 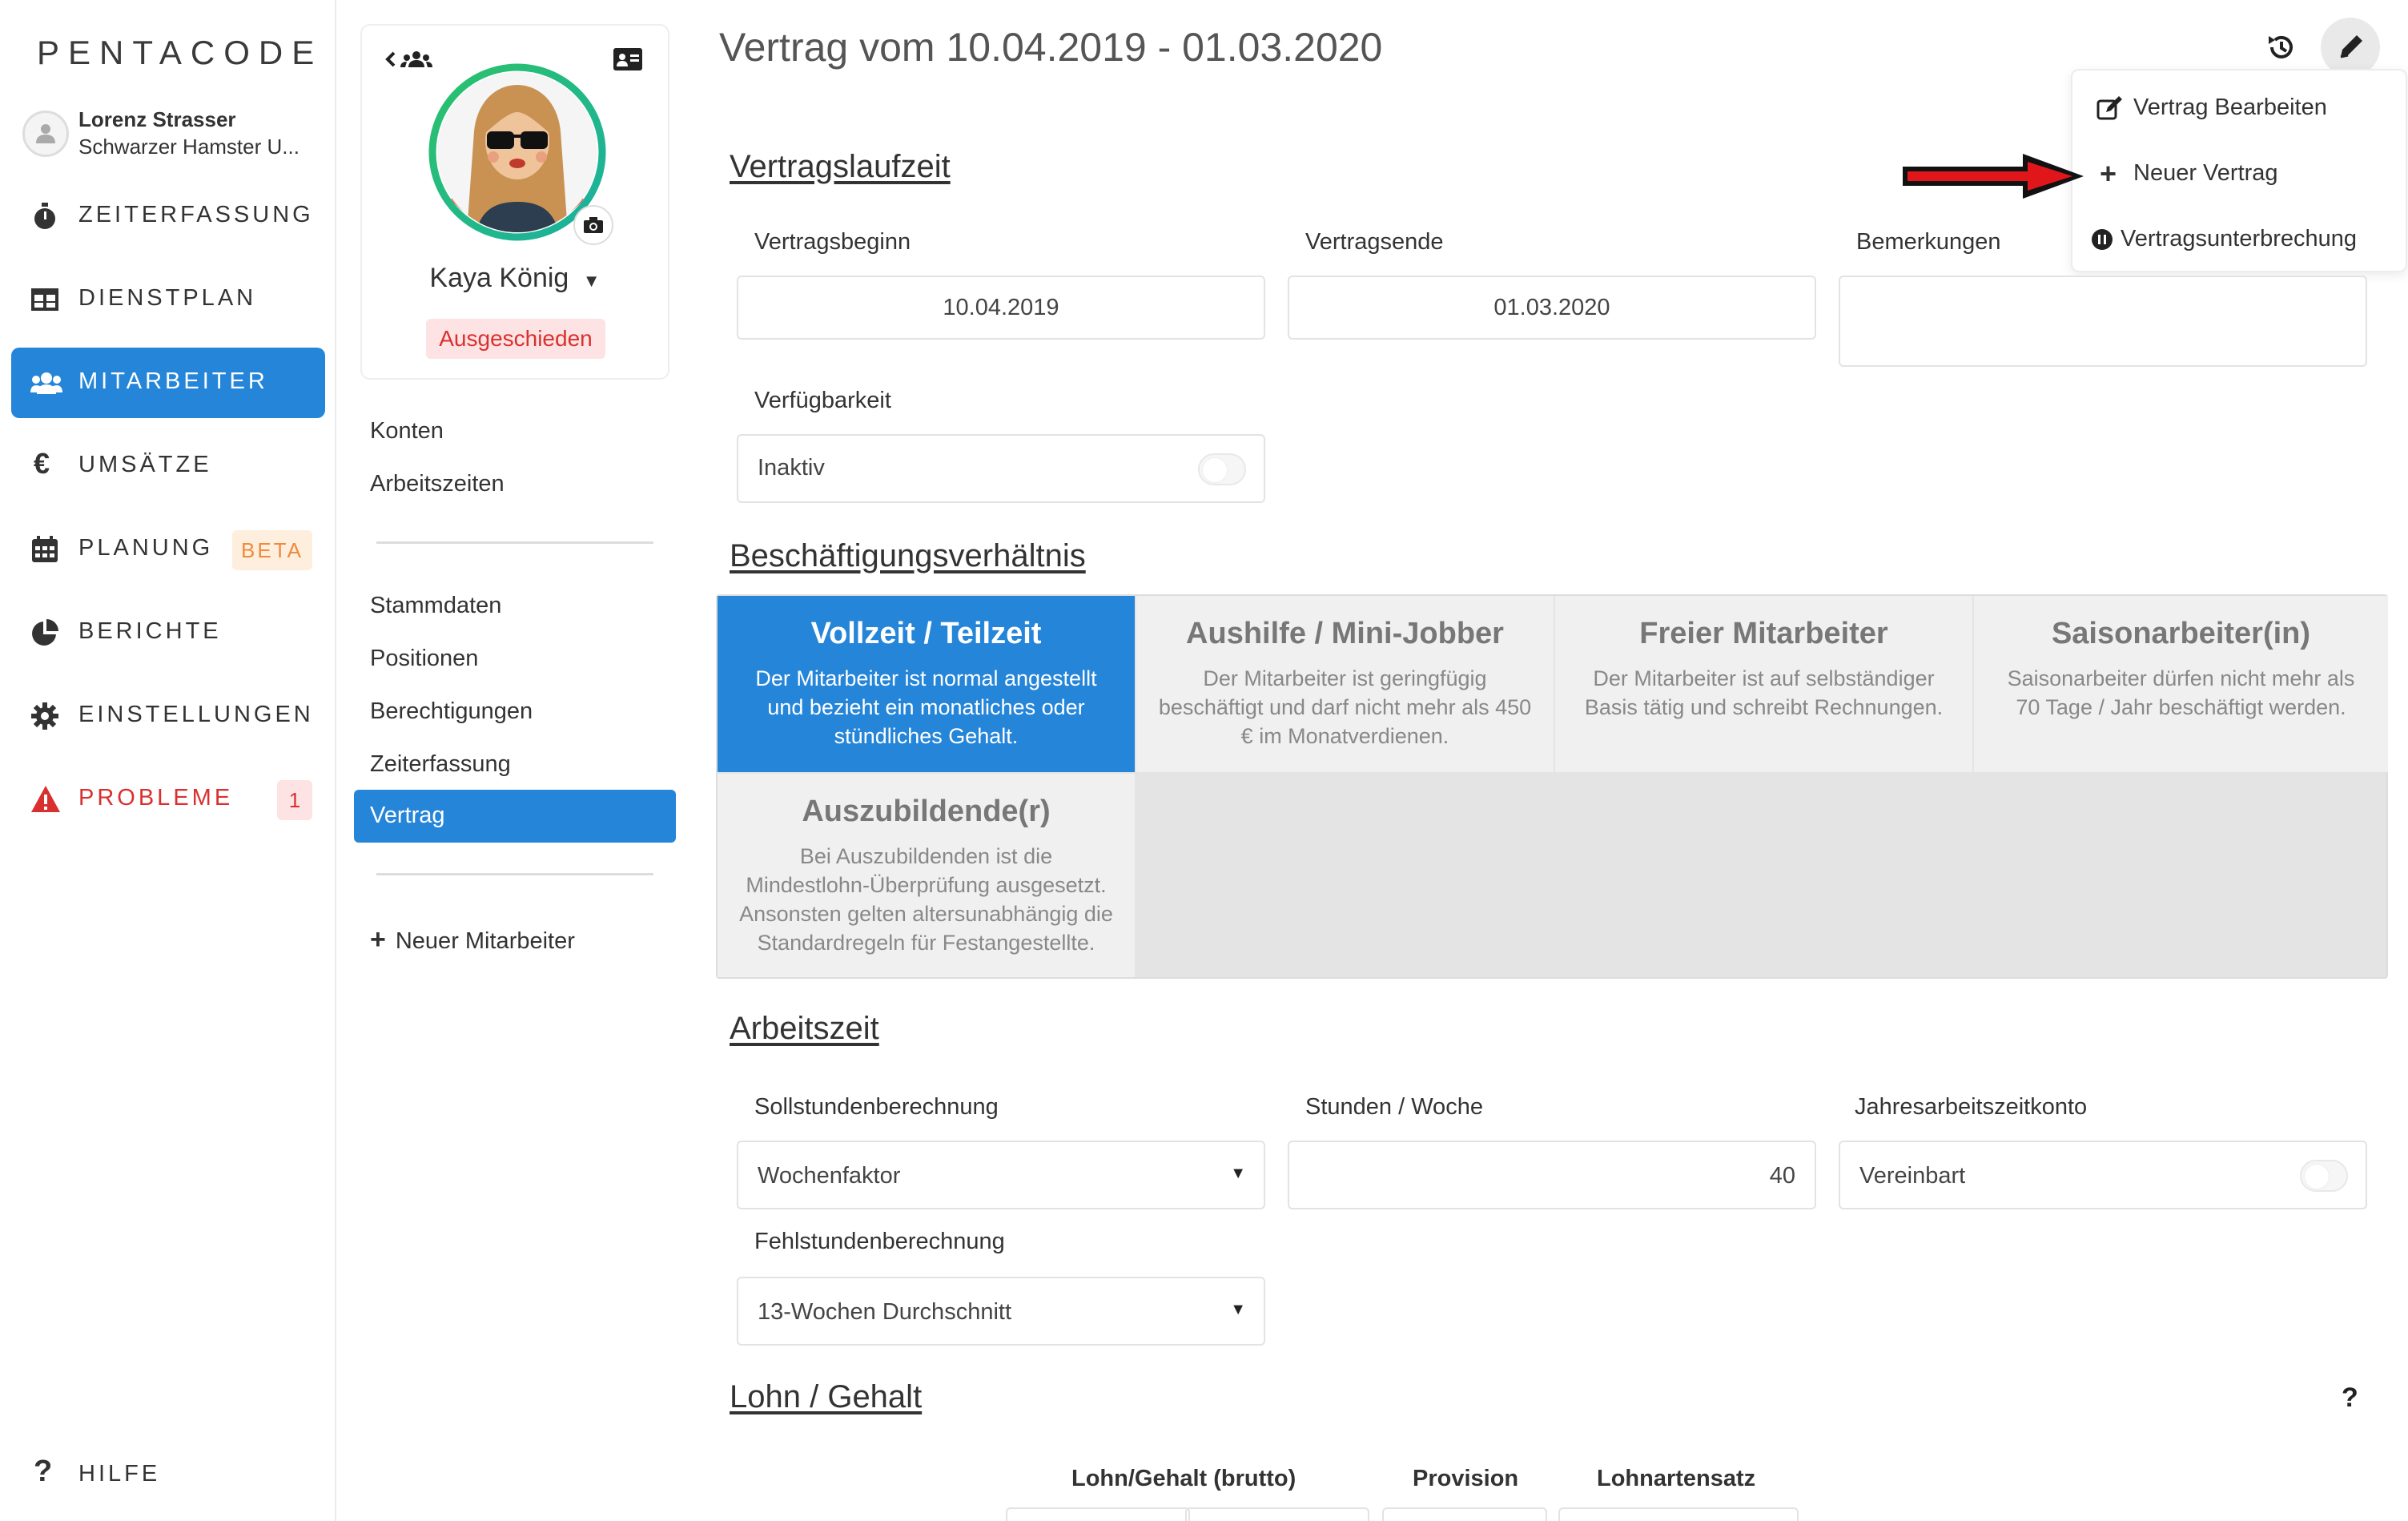 I want to click on camera-icon, so click(x=593, y=225).